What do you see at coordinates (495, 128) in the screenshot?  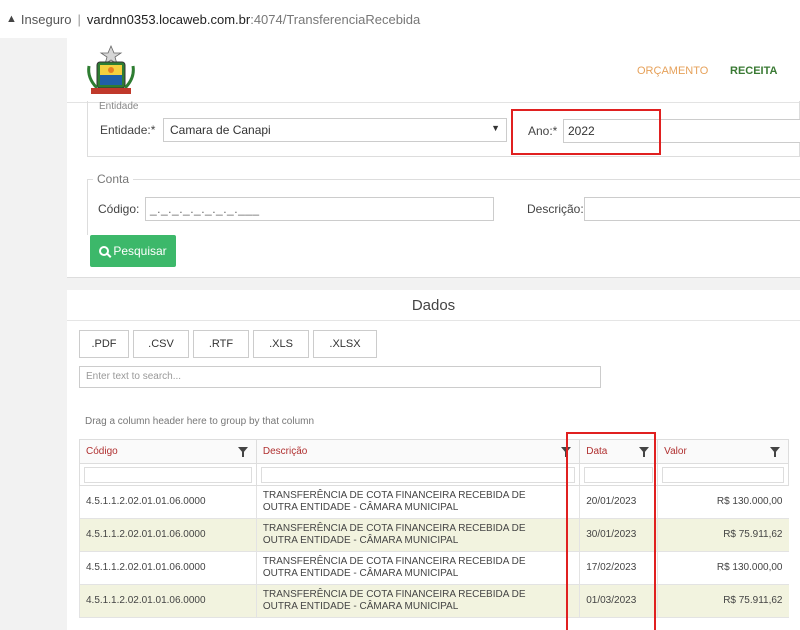 I see `dropdown-caret-icon: ▼` at bounding box center [495, 128].